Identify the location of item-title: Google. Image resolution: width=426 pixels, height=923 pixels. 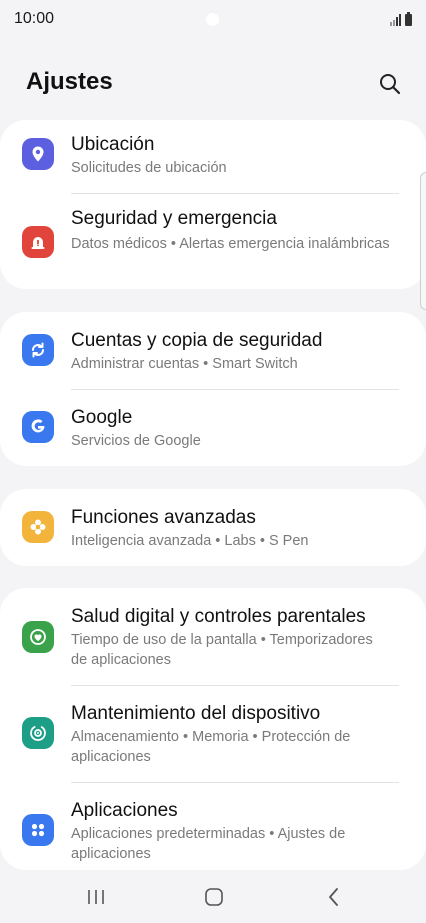
(102, 417).